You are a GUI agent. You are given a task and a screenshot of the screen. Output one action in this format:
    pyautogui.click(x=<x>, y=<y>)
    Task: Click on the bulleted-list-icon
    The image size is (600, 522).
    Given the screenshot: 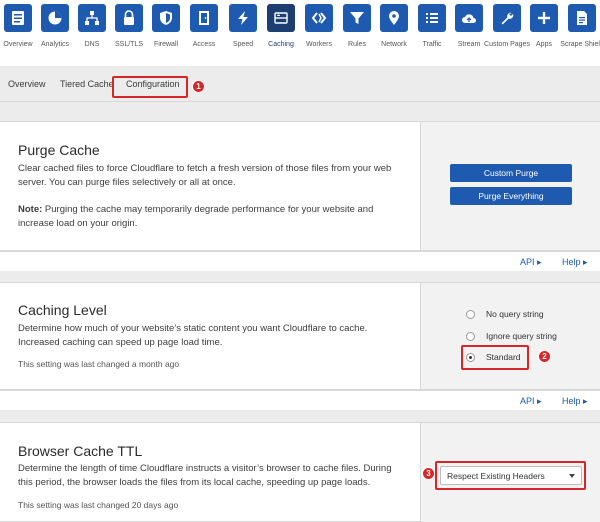 What is the action you would take?
    pyautogui.click(x=432, y=18)
    